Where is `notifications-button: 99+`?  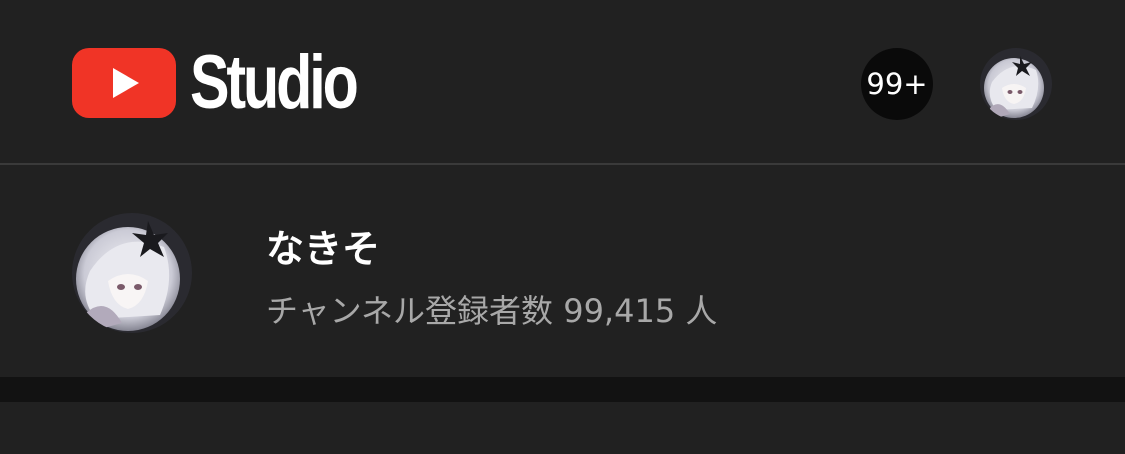
notifications-button: 99+ is located at coordinates (897, 84).